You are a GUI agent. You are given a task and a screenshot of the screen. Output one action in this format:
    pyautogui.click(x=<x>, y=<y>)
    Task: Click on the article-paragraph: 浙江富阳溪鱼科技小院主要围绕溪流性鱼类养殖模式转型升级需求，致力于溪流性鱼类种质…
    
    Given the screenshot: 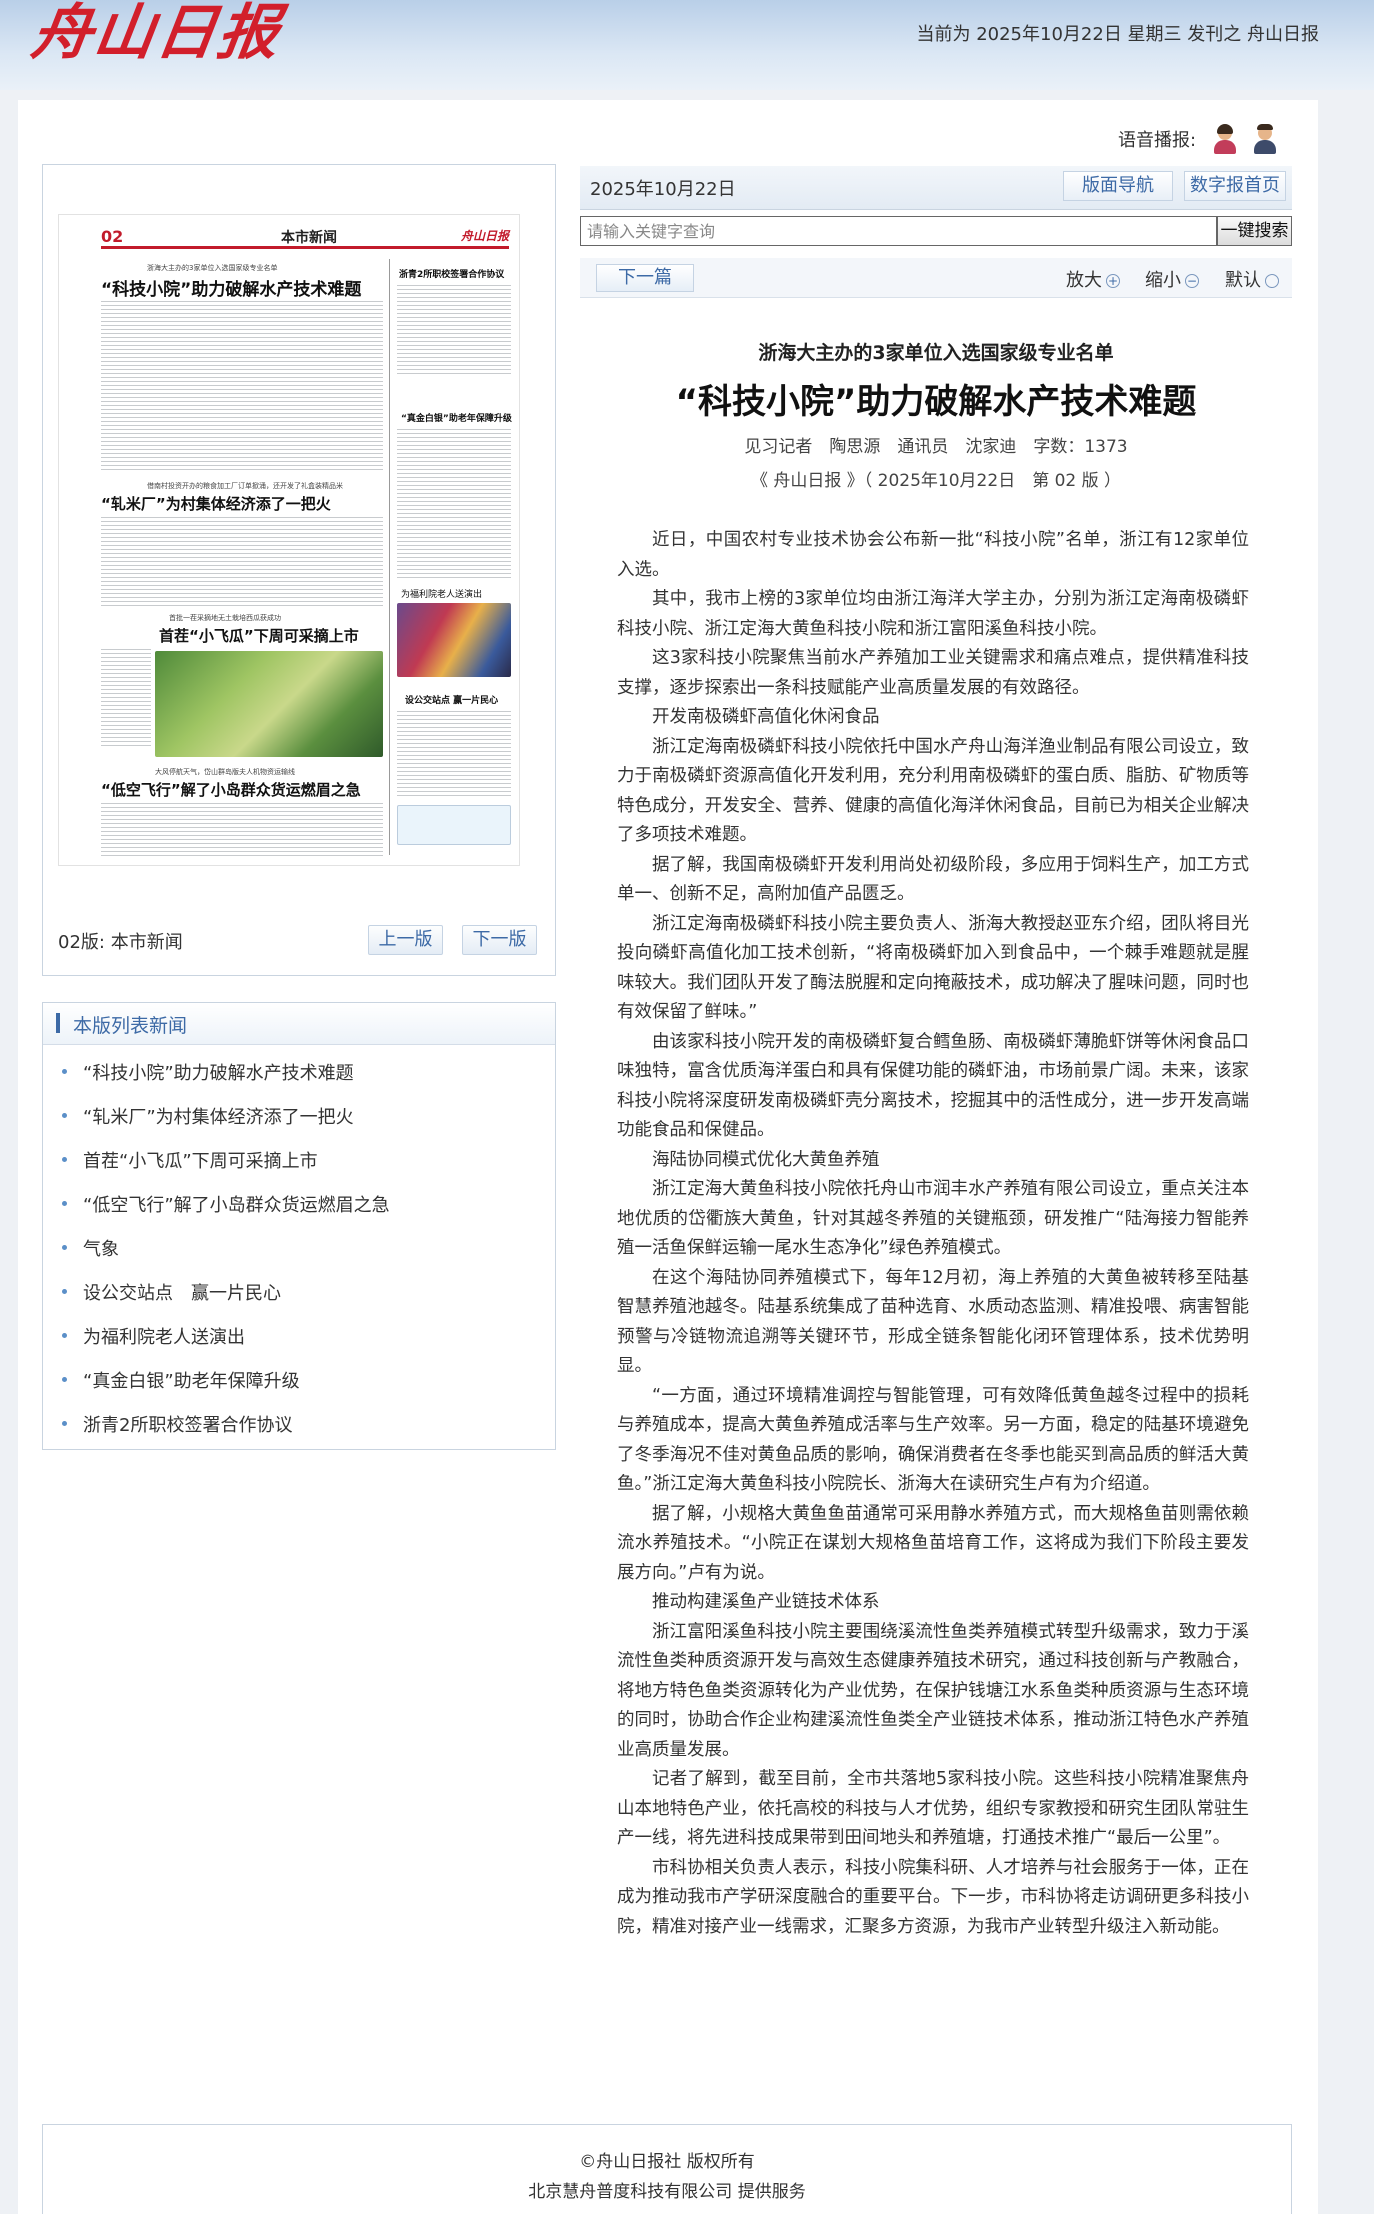 What is the action you would take?
    pyautogui.click(x=933, y=1690)
    